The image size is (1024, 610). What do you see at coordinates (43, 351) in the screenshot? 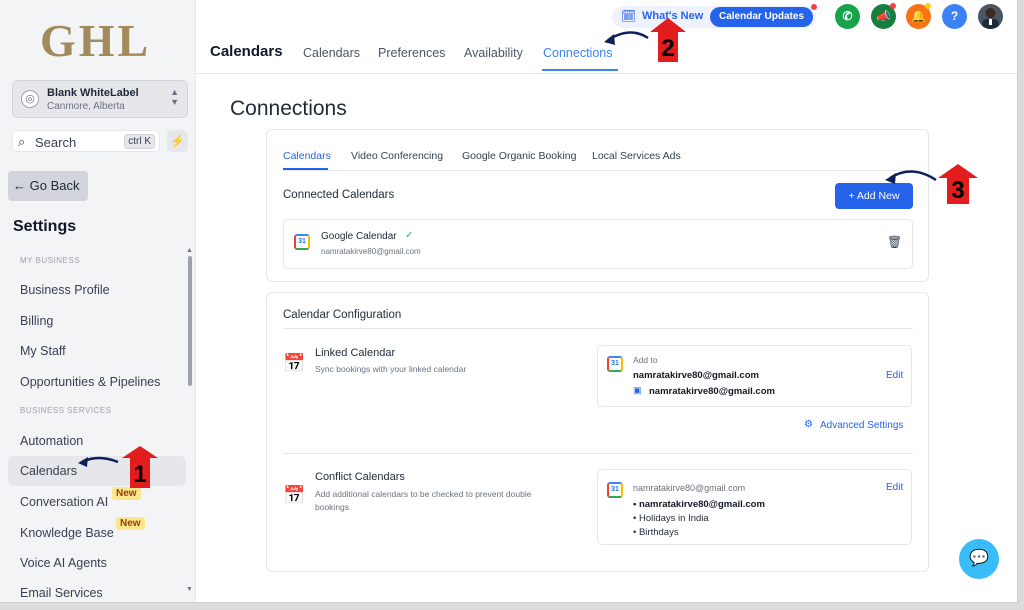
I see `sidebar-item-my-staff: My Staff` at bounding box center [43, 351].